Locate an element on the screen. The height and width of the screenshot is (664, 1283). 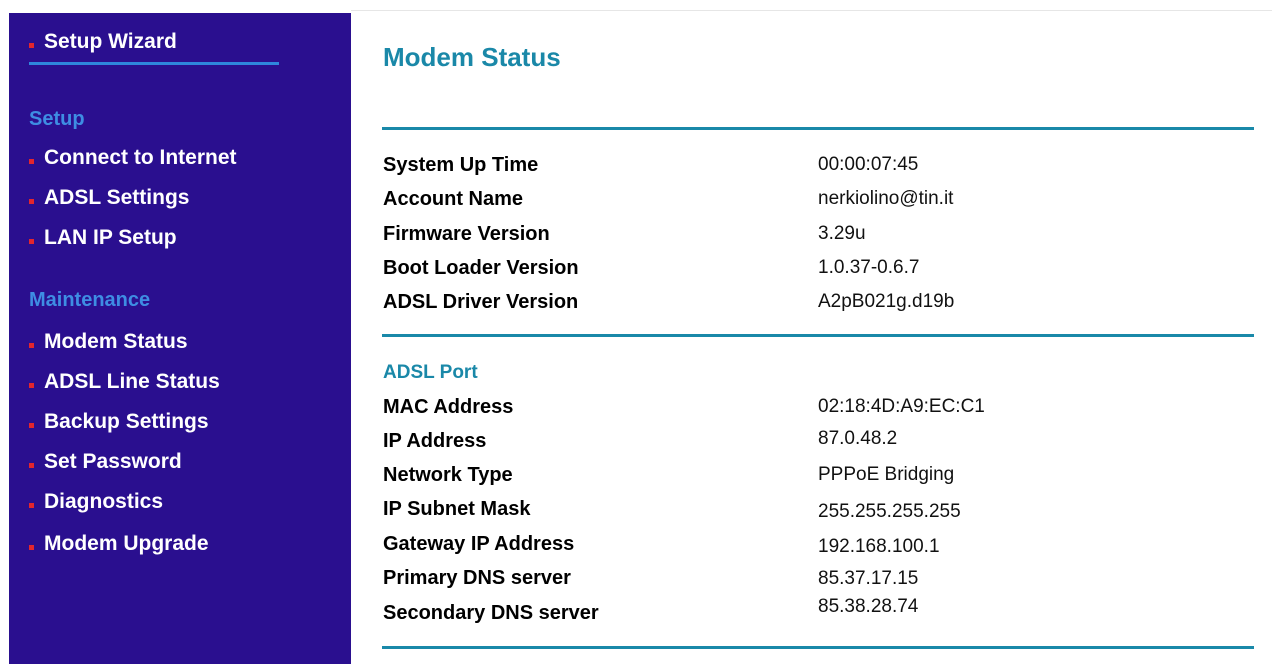
secondary-dns-value: 85.38.28.74 is located at coordinates (868, 606).